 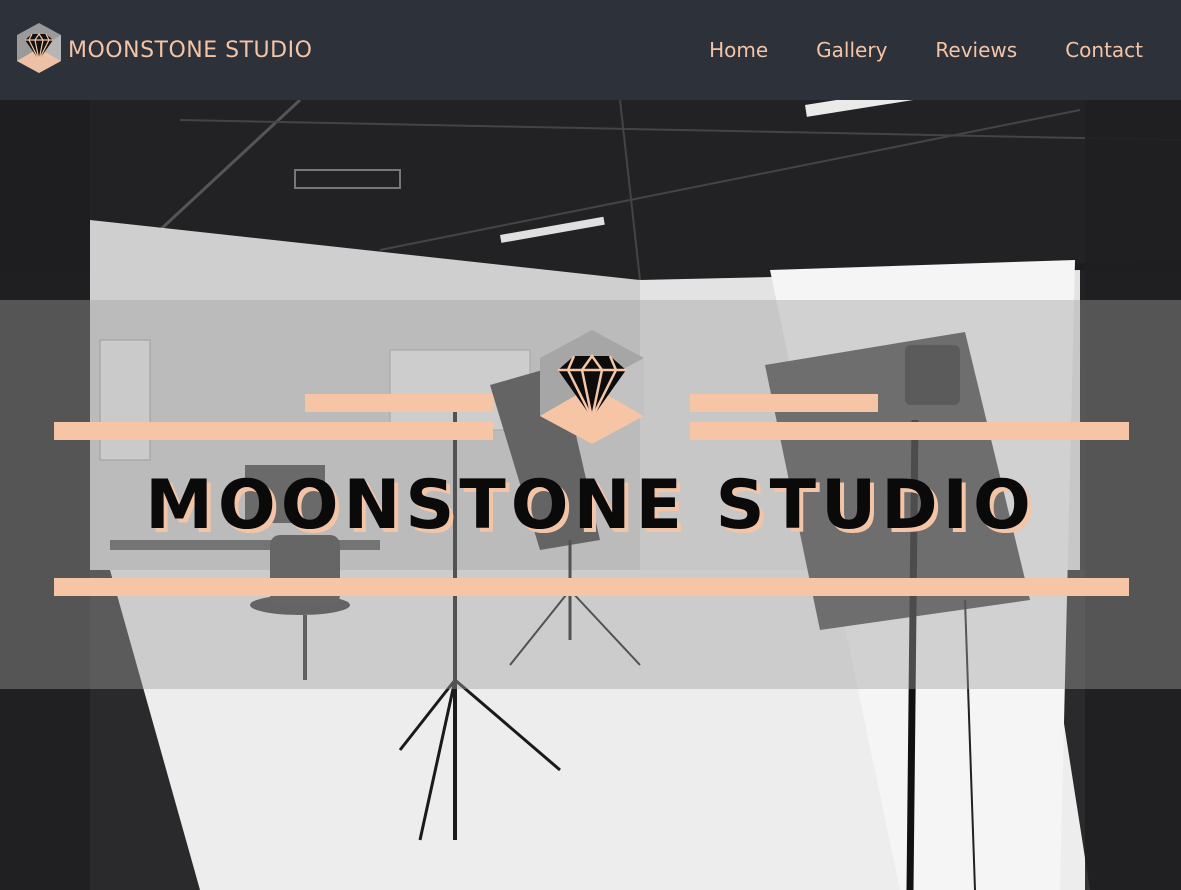 What do you see at coordinates (1104, 50) in the screenshot?
I see `nav-contact-link: Contact` at bounding box center [1104, 50].